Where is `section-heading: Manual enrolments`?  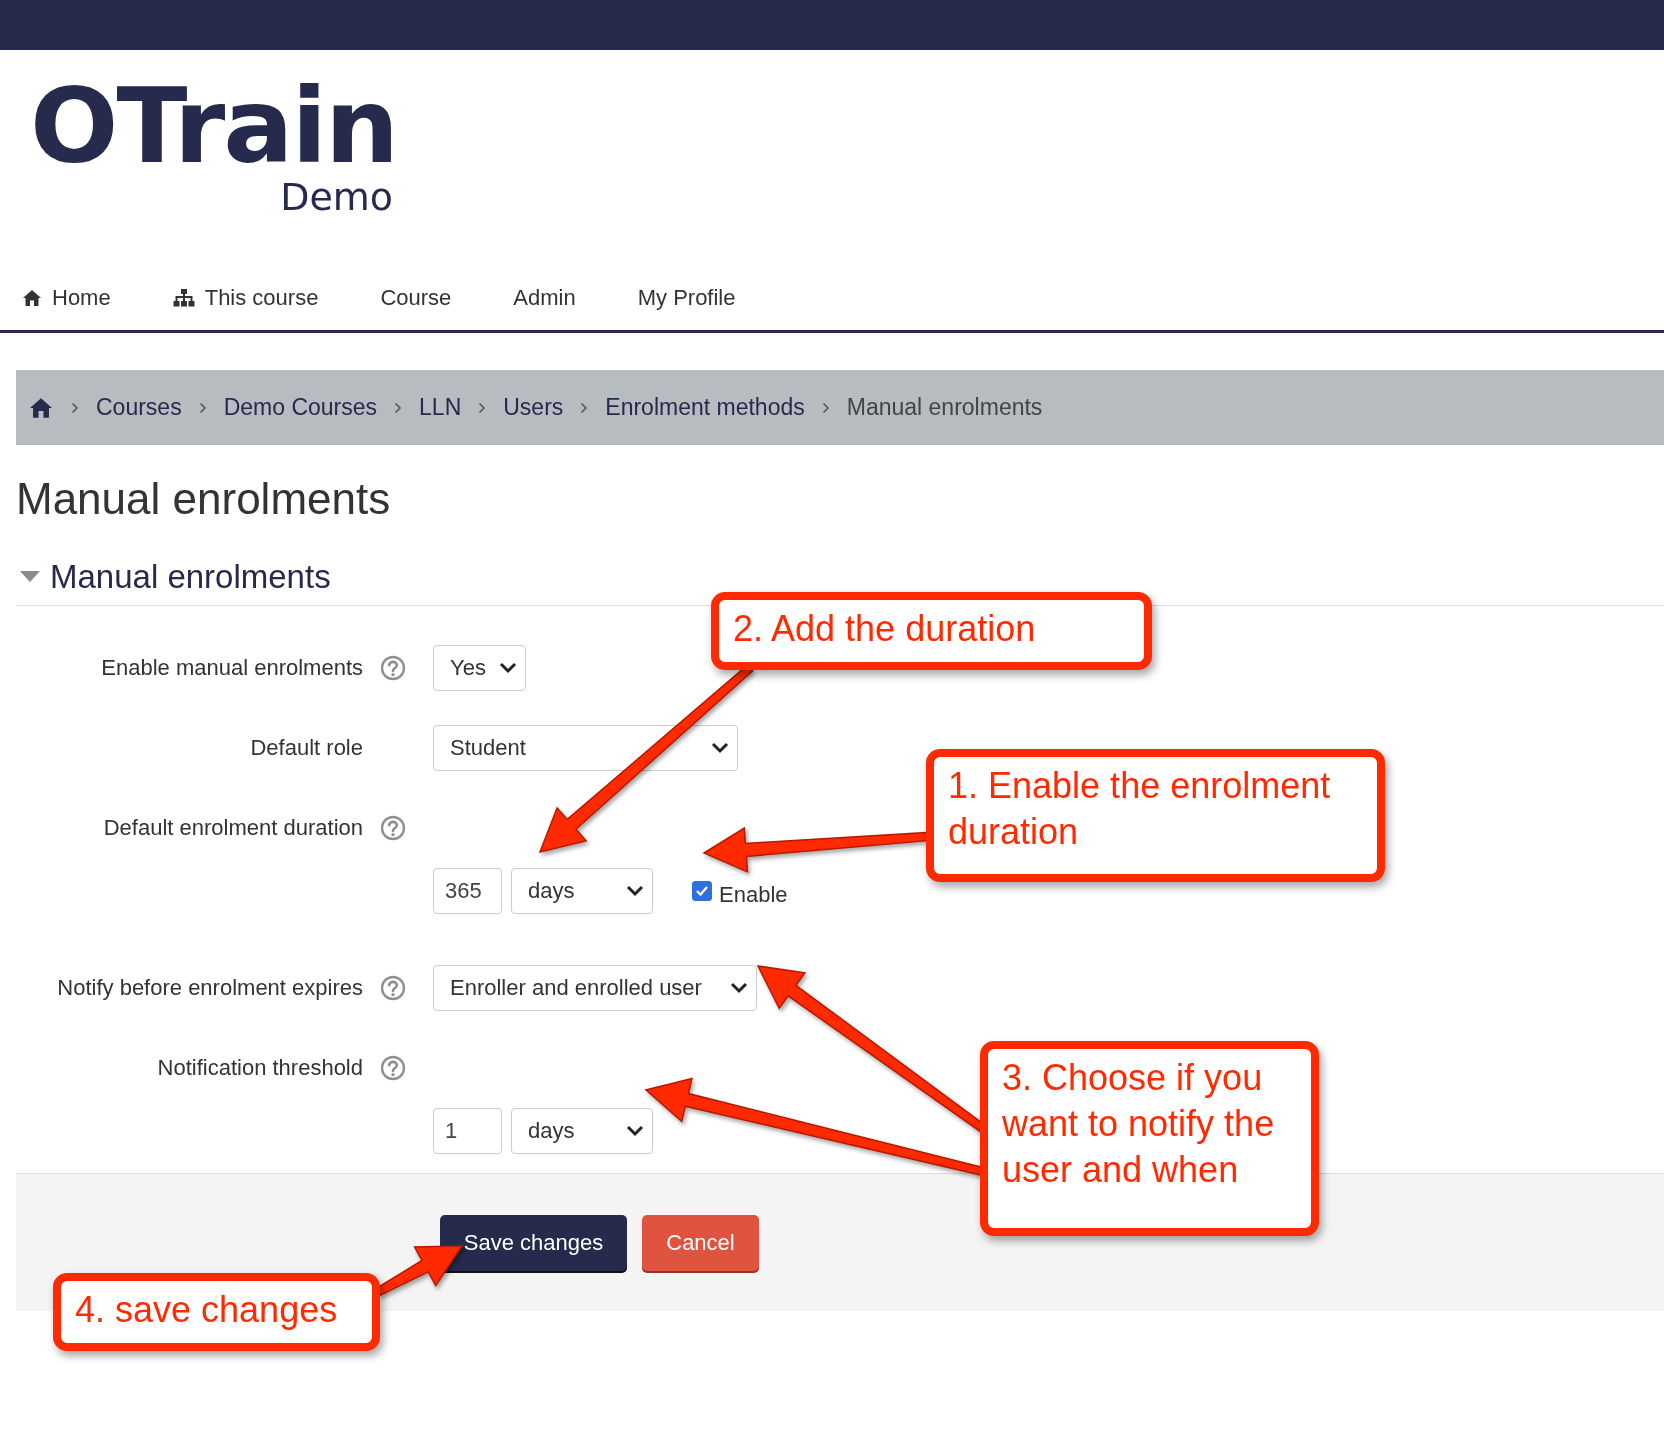
section-heading: Manual enrolments is located at coordinates (190, 577).